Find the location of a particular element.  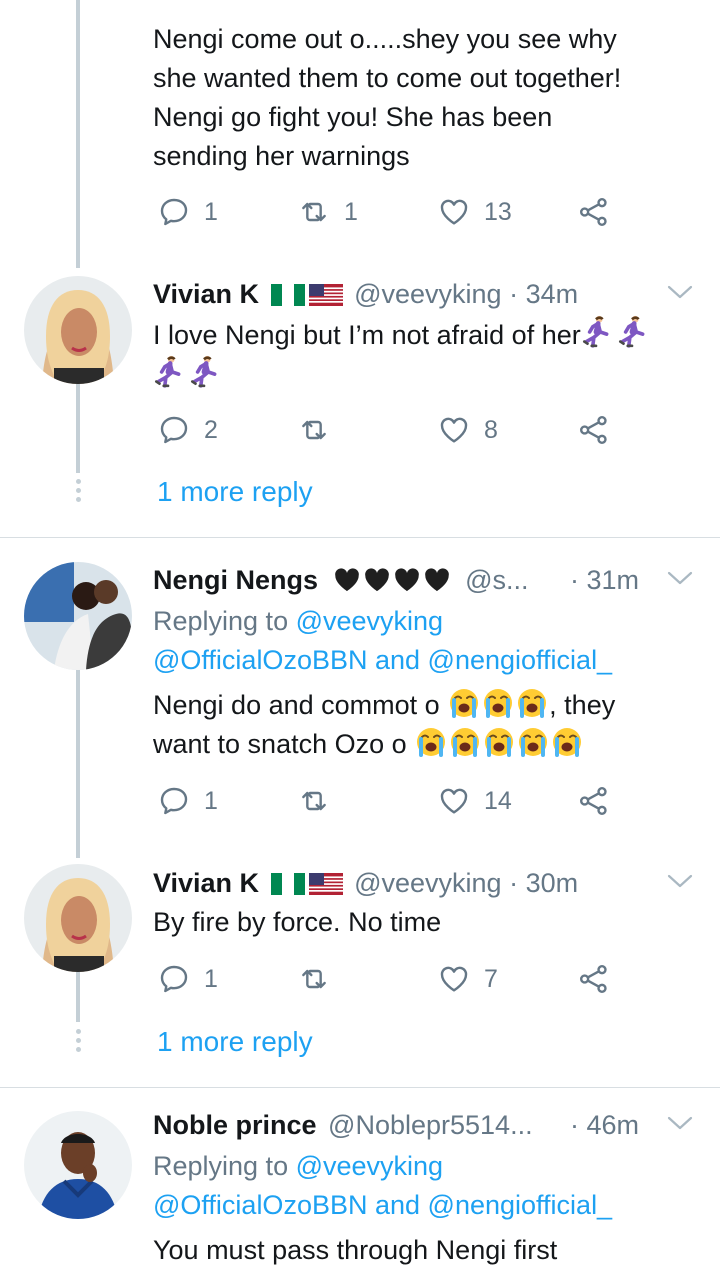

tweet-header: Vivian K @veevyking · 34m is located at coordinates (365, 294).